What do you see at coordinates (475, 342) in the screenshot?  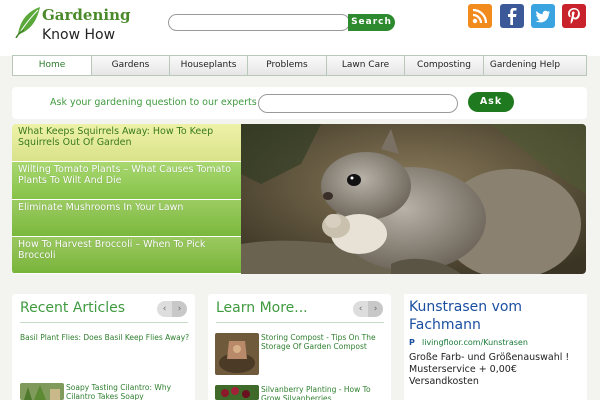 I see `ad-url-text: livingfloor.com/Kunstrasen` at bounding box center [475, 342].